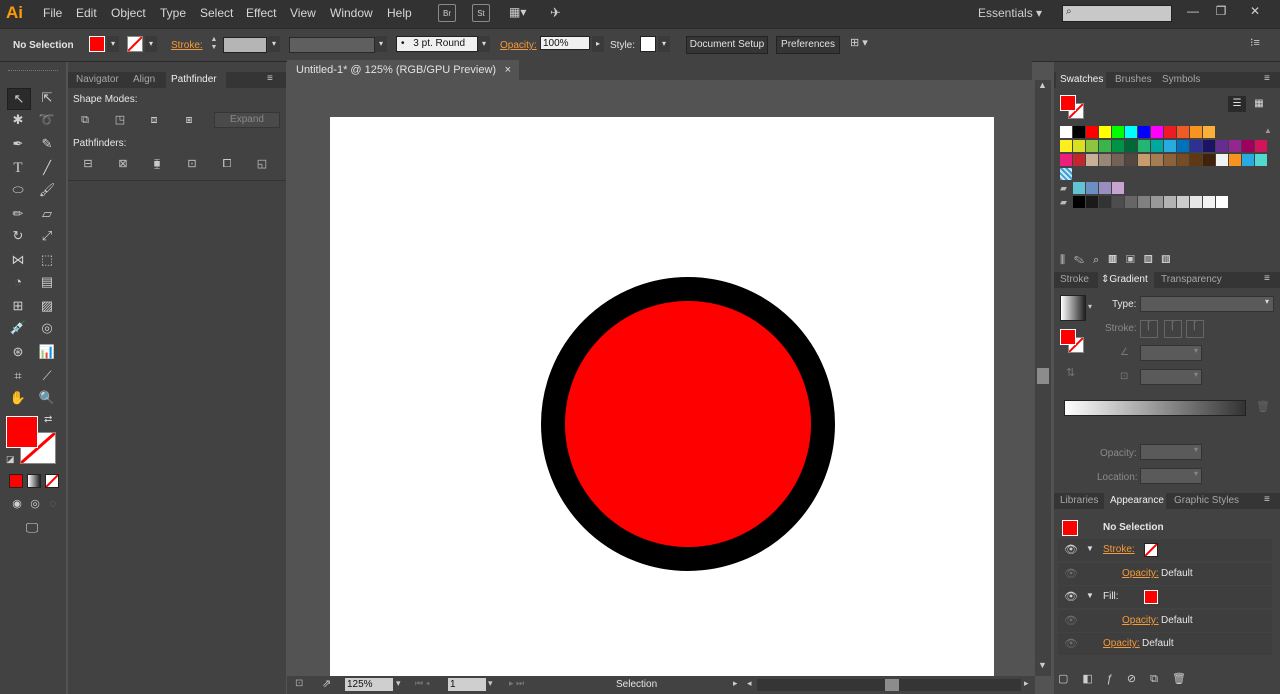 This screenshot has height=694, width=1280. Describe the element at coordinates (1121, 643) in the screenshot. I see `object-opacity-label: Opacity:` at that location.